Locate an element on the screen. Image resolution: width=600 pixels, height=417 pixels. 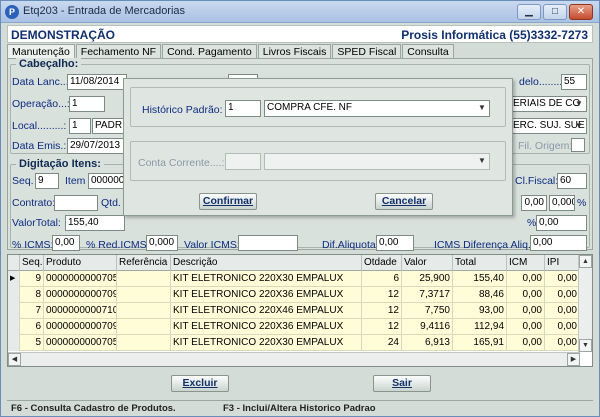
close-icon: ✕ is located at coordinates (581, 12).